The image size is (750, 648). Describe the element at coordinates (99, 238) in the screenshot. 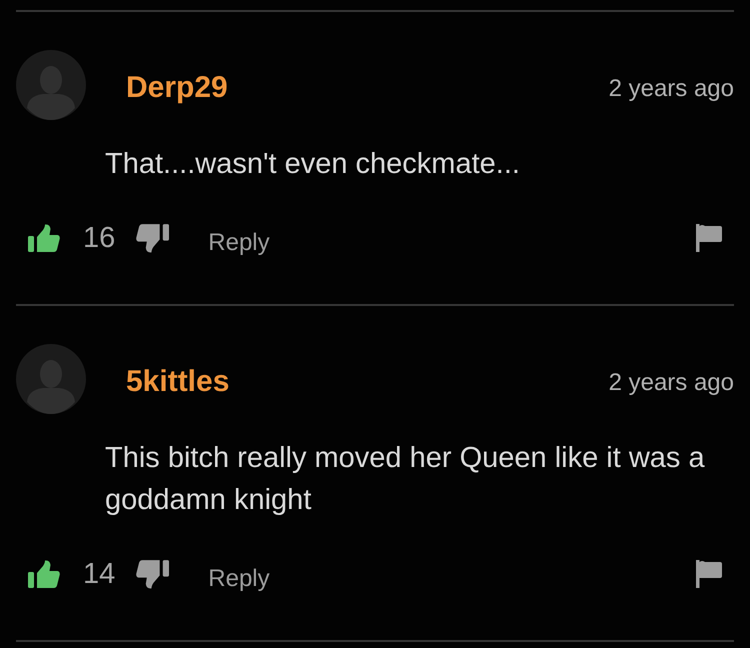

I see `like-count: 16` at that location.